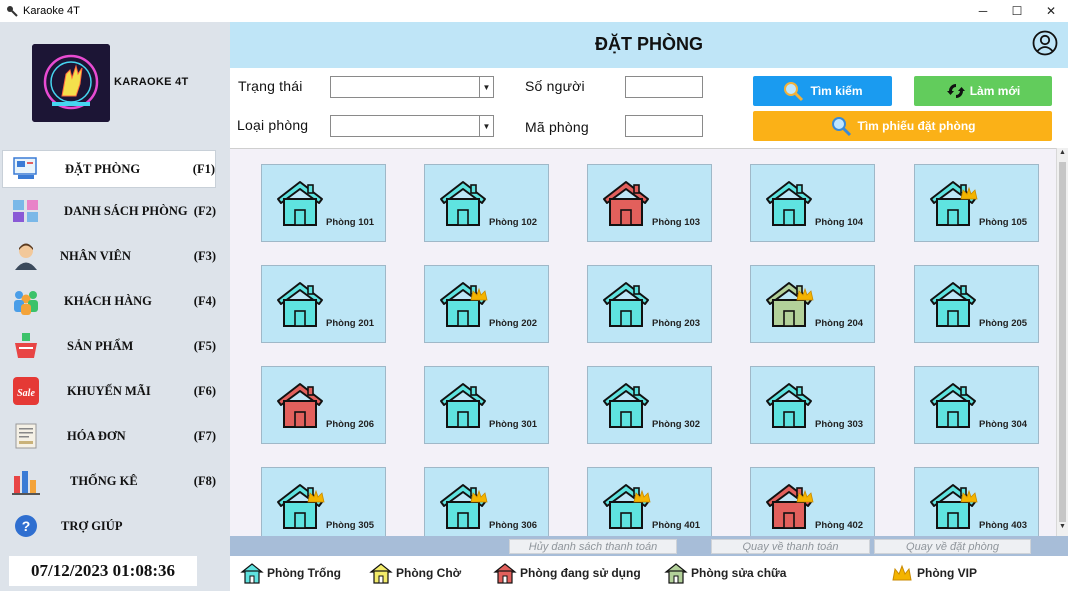  I want to click on sidebar-item-label: SẢN PHẨM, so click(100, 345).